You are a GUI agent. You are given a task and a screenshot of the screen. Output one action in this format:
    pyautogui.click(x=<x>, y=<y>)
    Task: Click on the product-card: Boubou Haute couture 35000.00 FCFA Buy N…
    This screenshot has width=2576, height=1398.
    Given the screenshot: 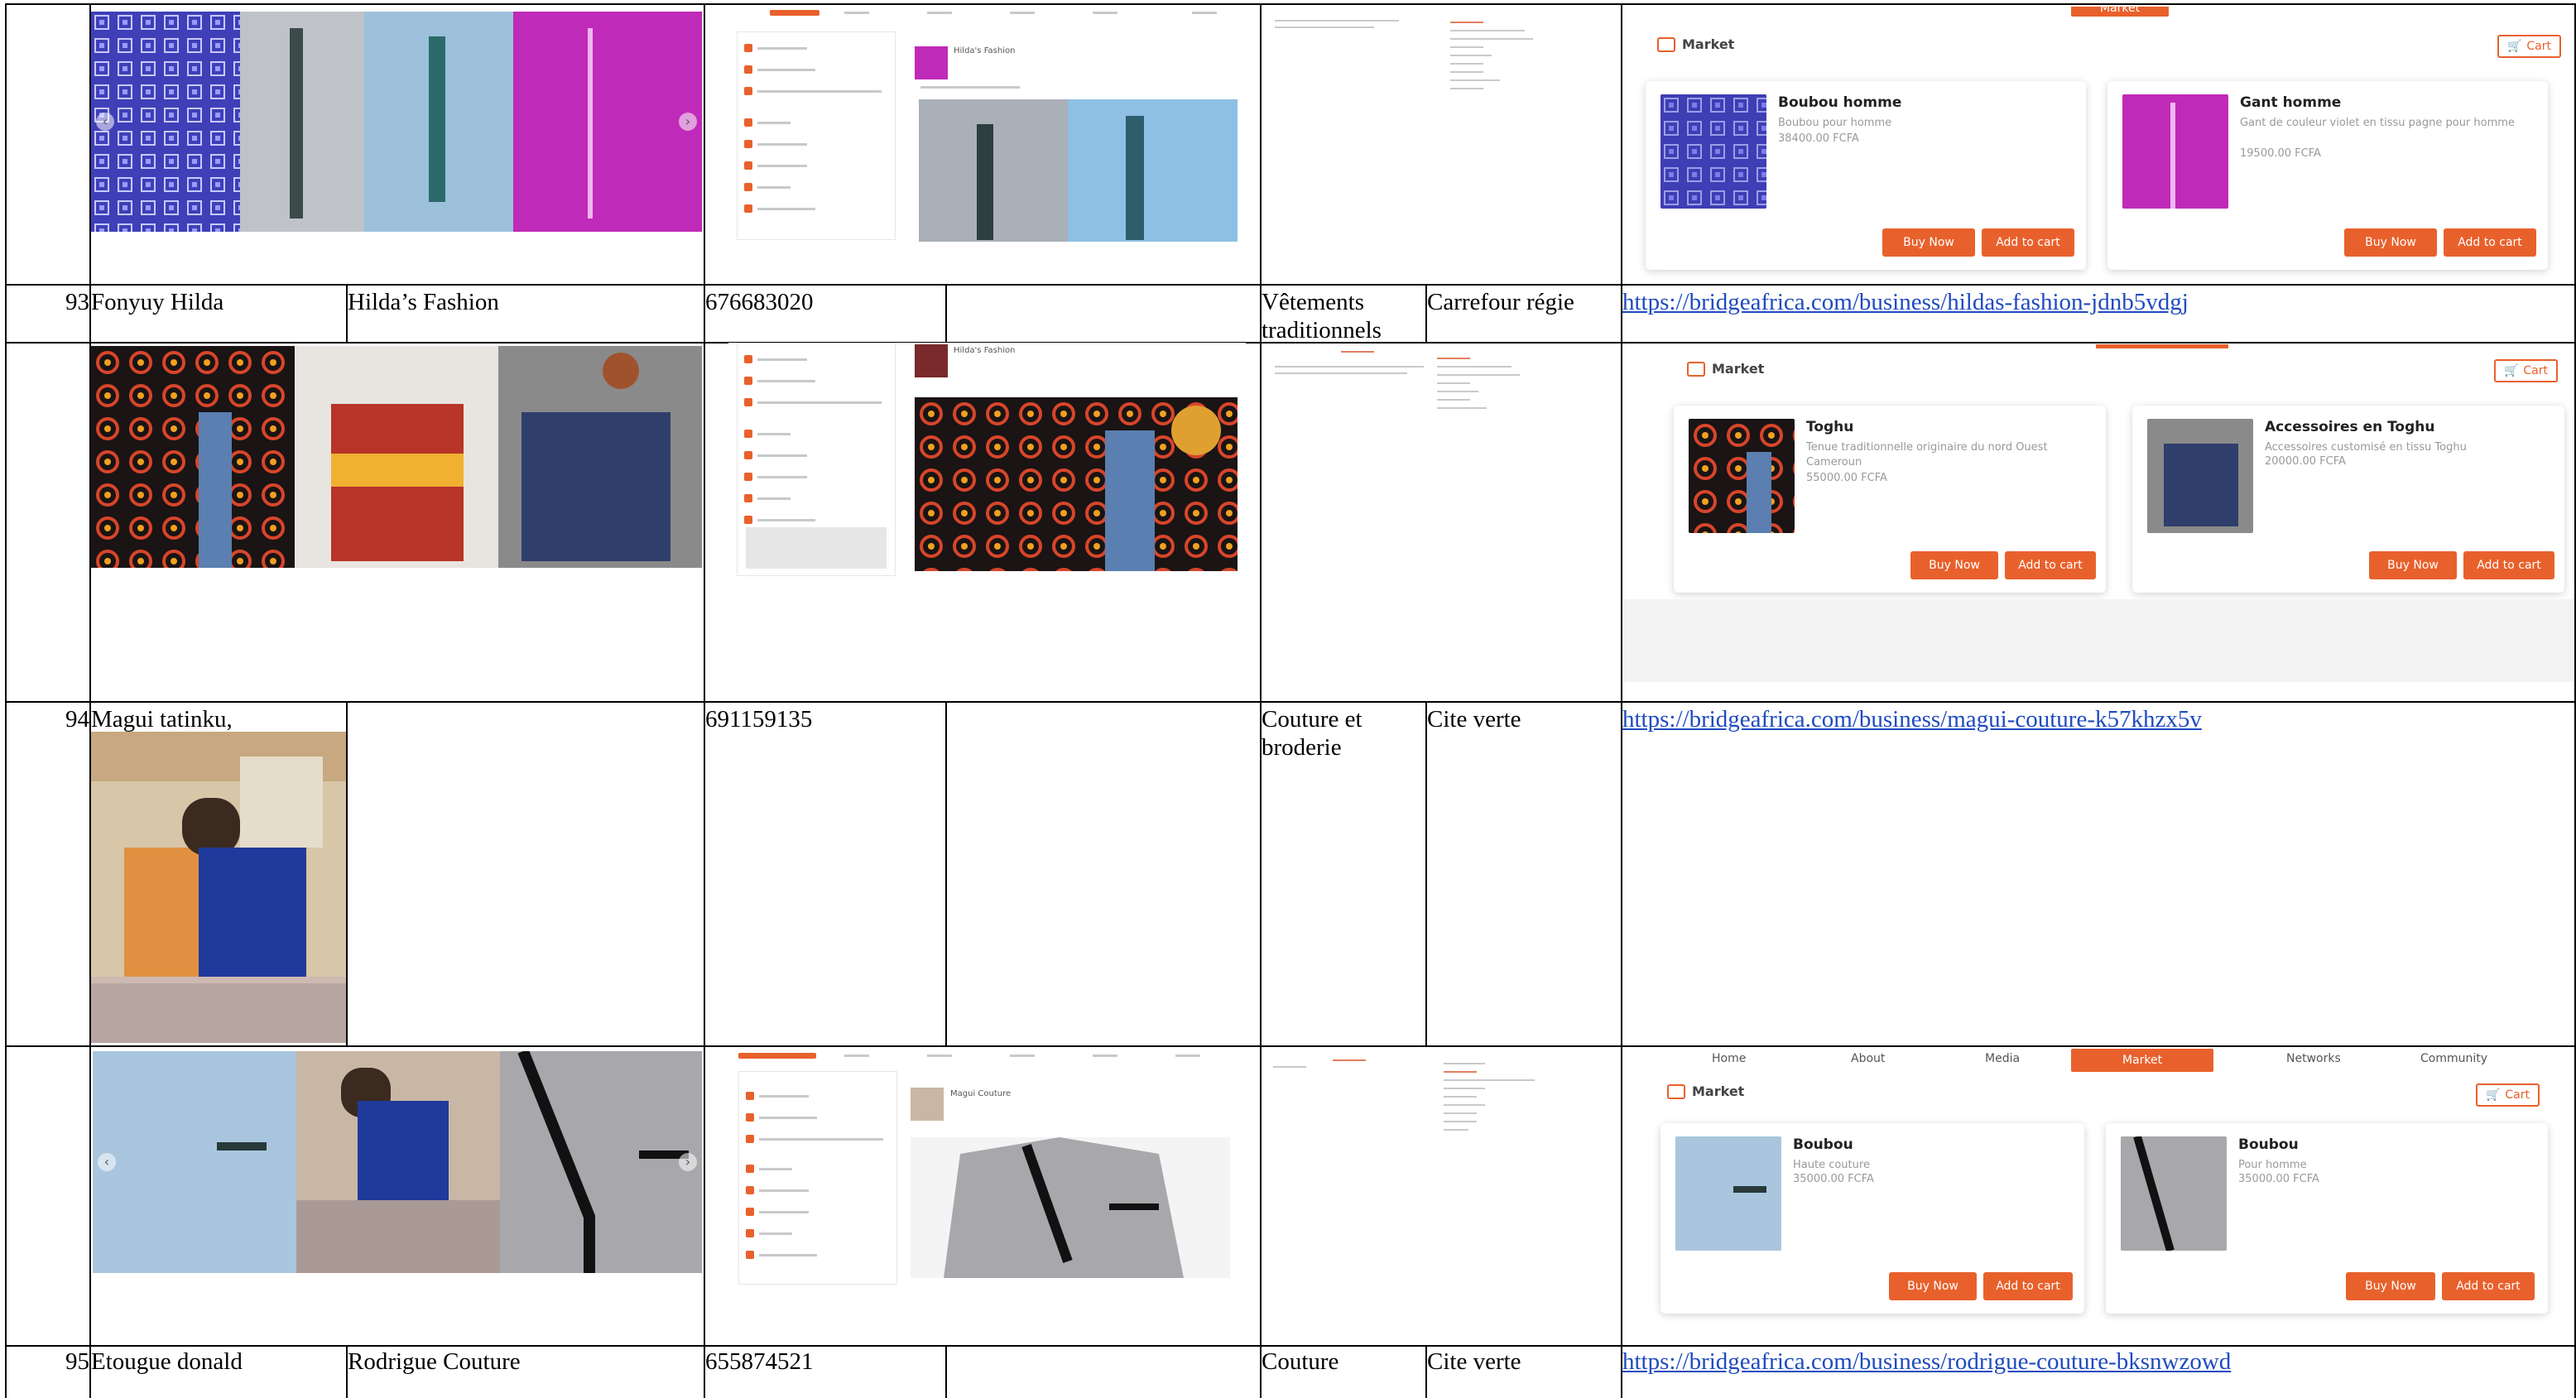 What is the action you would take?
    pyautogui.click(x=1872, y=1219)
    